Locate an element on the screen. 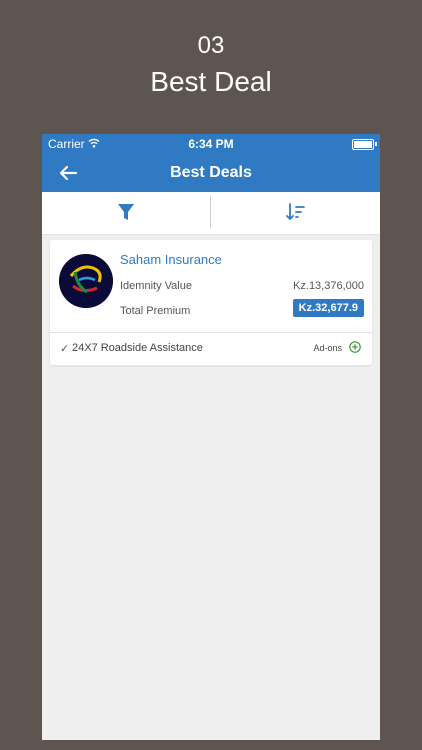 Image resolution: width=422 pixels, height=750 pixels. idemnity-label: Idemnity Value is located at coordinates (156, 286).